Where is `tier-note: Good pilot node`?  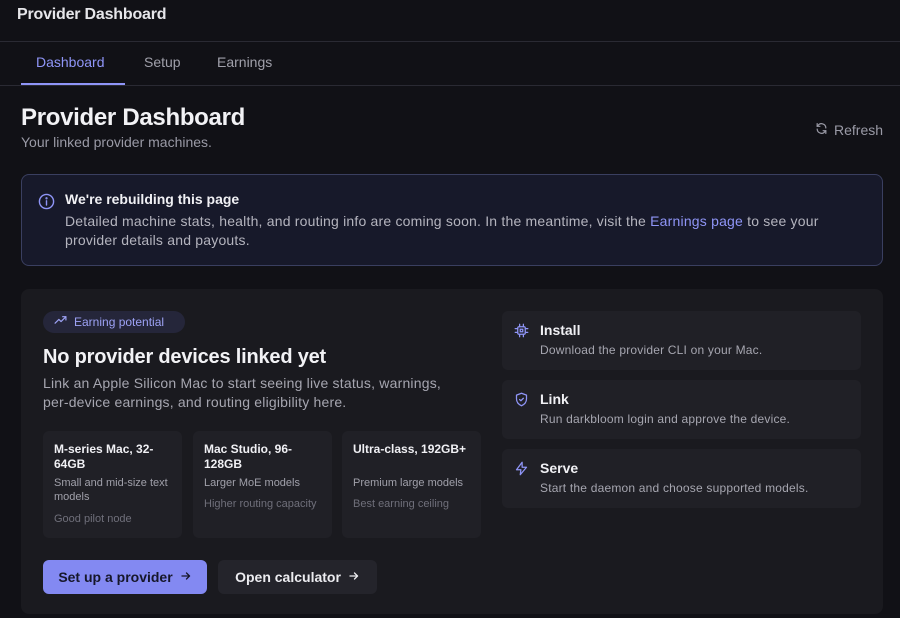
tier-note: Good pilot node is located at coordinates (93, 519).